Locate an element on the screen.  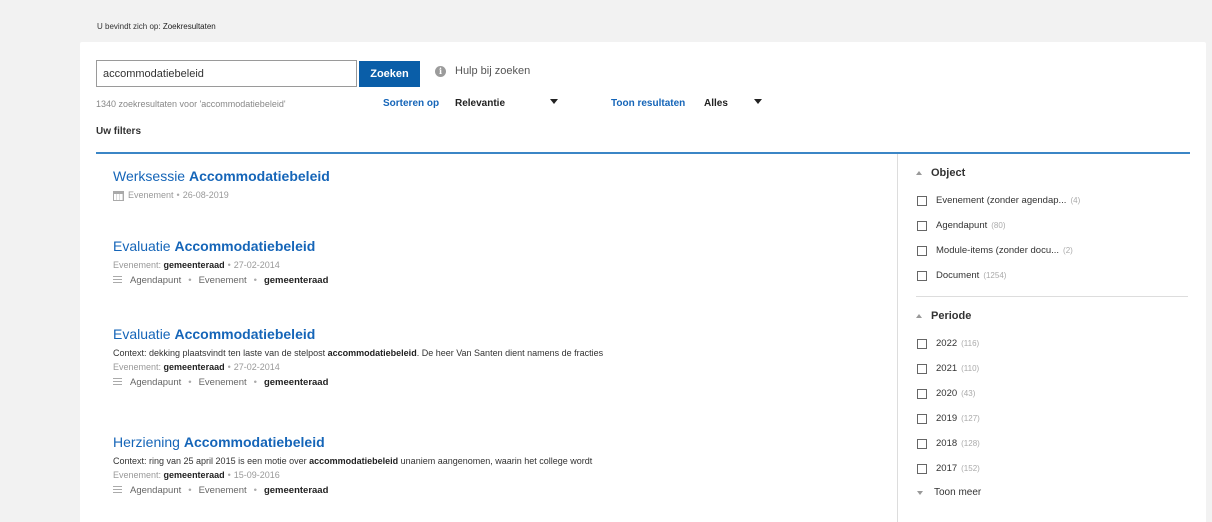
facet-periode-header: Periode is located at coordinates (943, 316).